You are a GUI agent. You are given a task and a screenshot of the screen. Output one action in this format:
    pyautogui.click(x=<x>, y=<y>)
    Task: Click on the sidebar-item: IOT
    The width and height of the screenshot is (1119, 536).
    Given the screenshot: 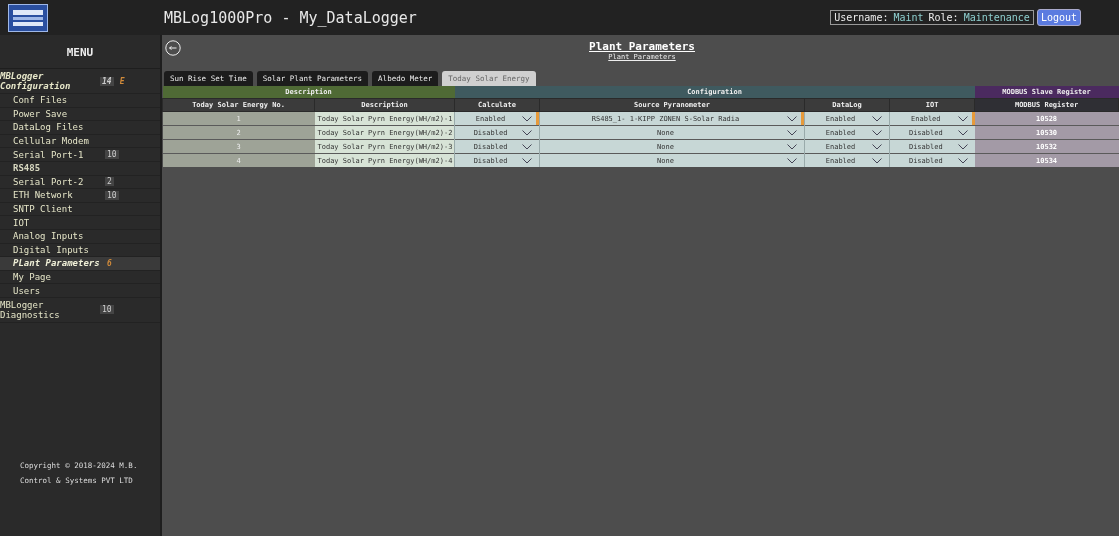 What is the action you would take?
    pyautogui.click(x=80, y=223)
    